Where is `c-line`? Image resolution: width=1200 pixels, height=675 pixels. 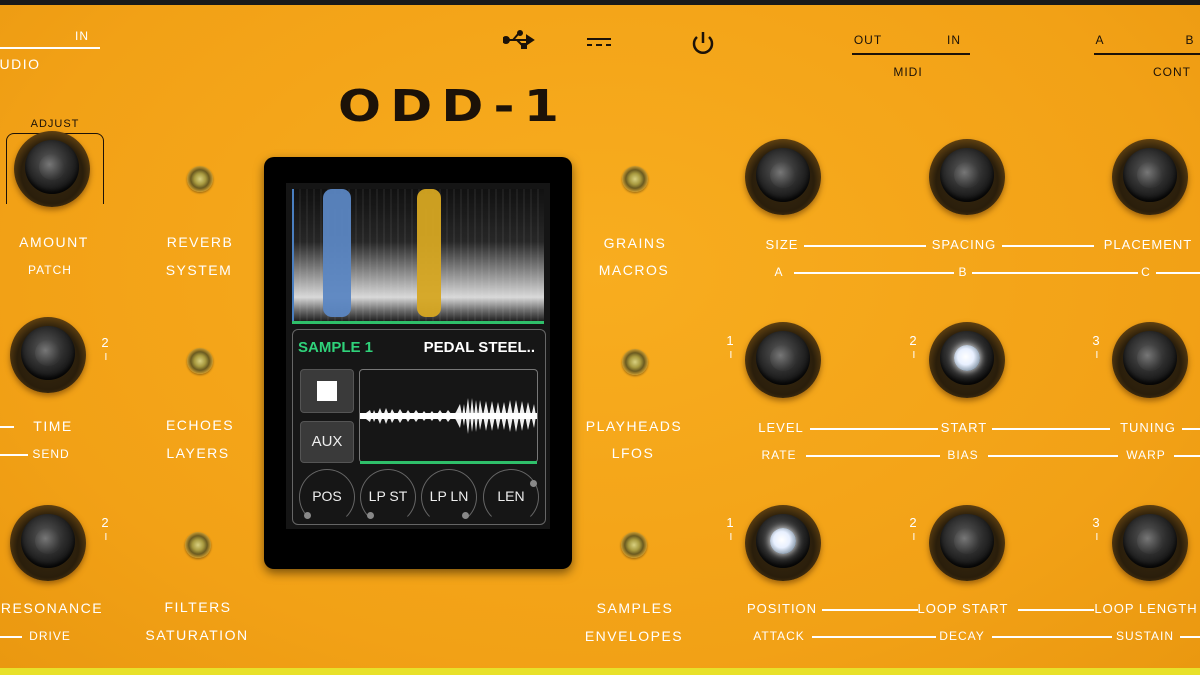 c-line is located at coordinates (1178, 273).